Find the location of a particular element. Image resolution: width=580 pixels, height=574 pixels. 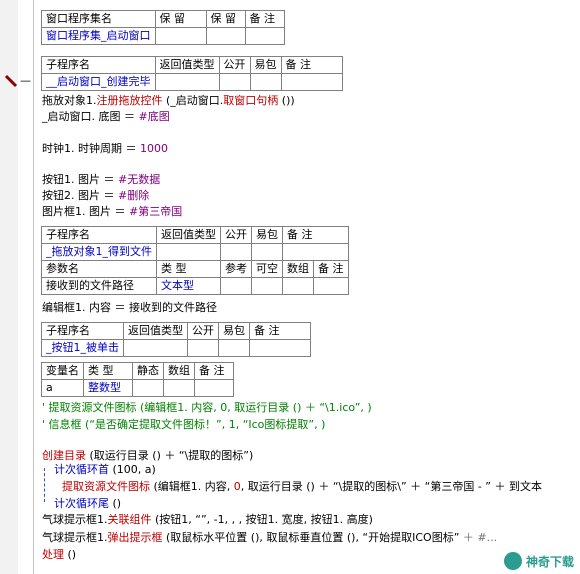

var-note-cell is located at coordinates (214, 388).